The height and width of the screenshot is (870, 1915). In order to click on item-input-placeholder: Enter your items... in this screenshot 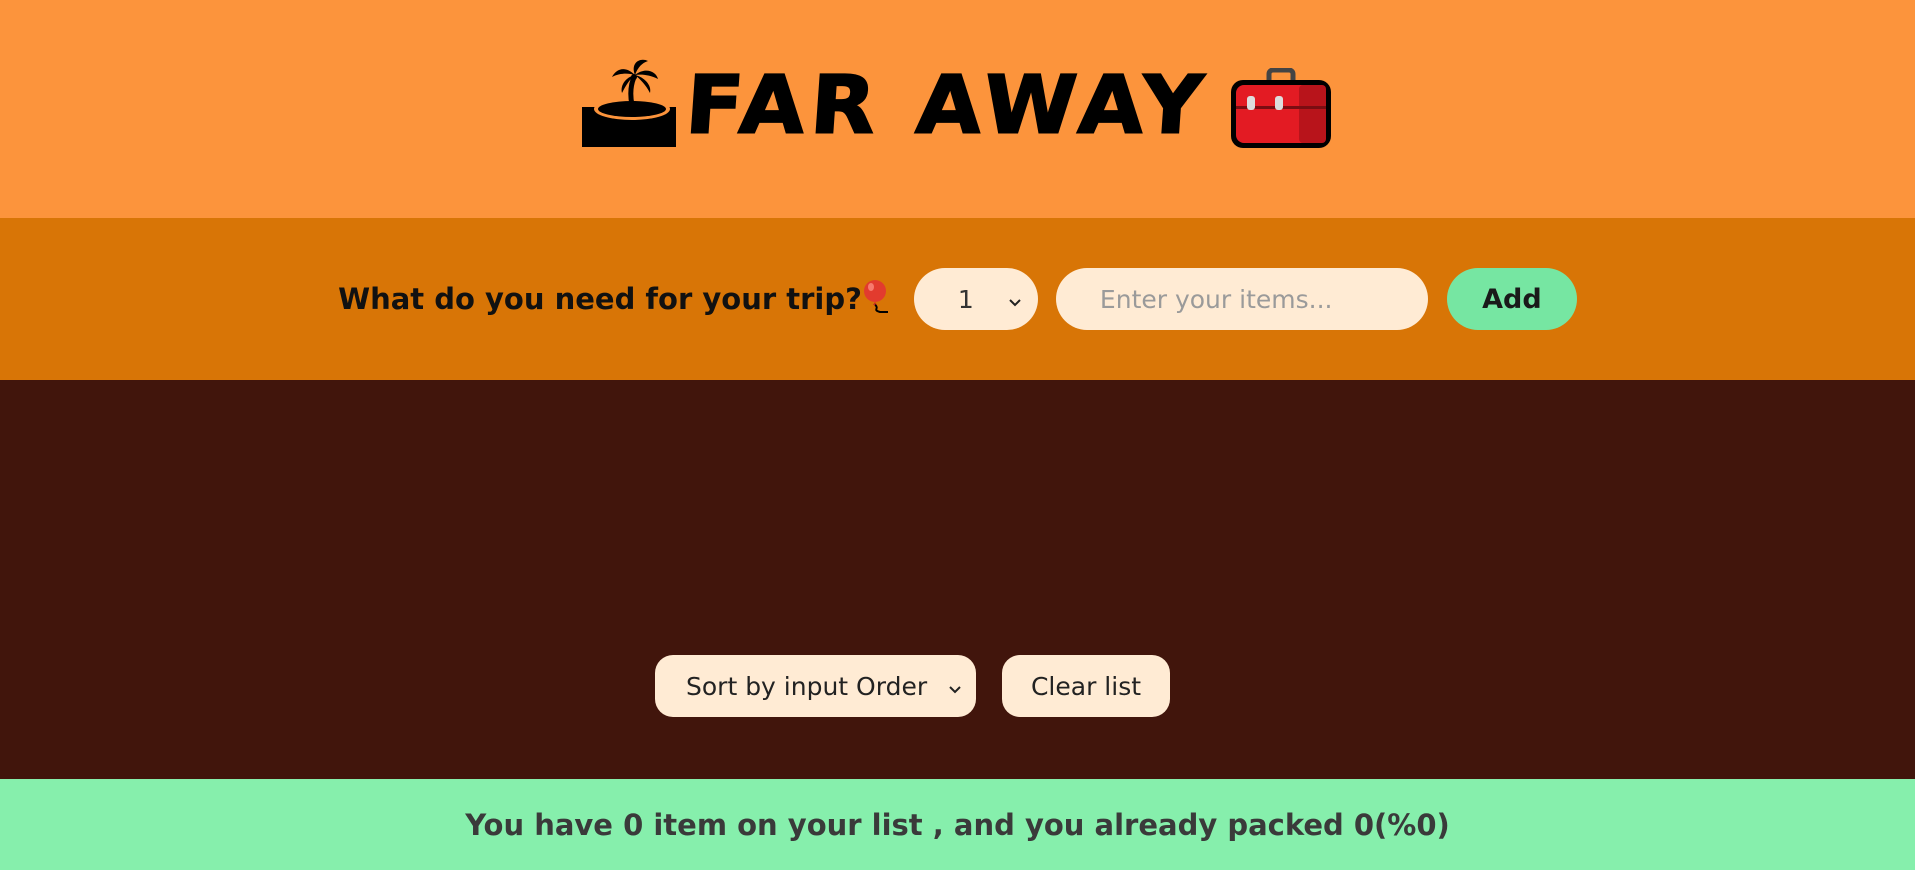, I will do `click(1216, 299)`.